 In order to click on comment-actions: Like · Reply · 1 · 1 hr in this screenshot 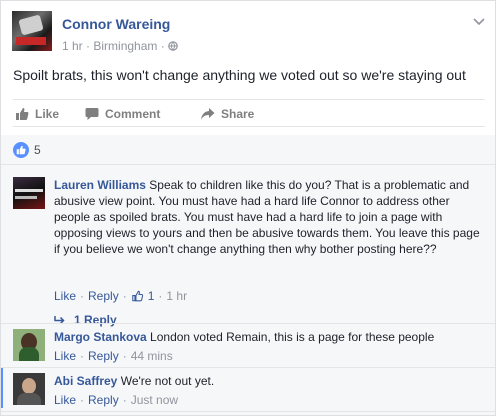, I will do `click(120, 296)`.